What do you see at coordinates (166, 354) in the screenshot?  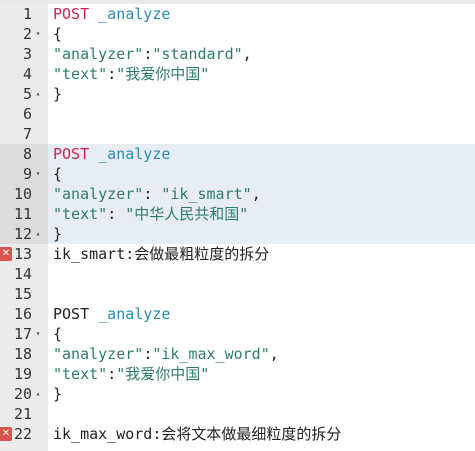 I see `code-text: "analyzer":"ik_max_word",` at bounding box center [166, 354].